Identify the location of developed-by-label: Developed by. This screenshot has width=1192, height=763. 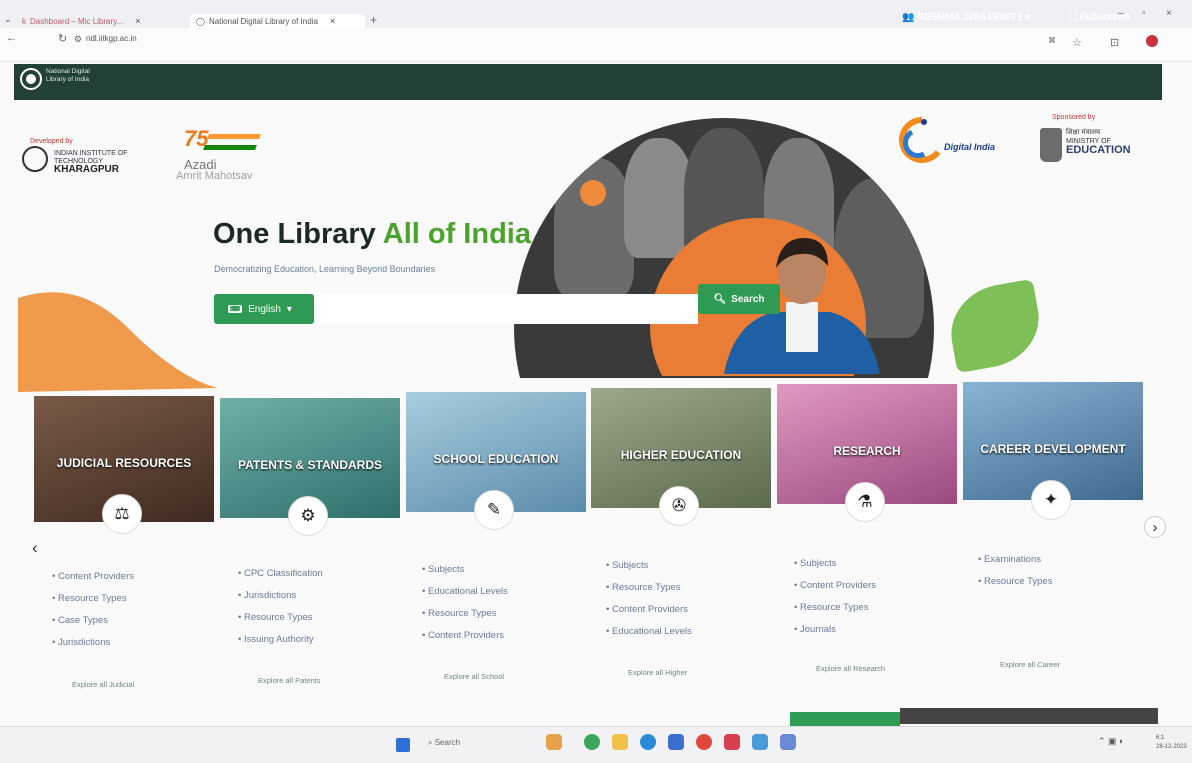
(51, 141).